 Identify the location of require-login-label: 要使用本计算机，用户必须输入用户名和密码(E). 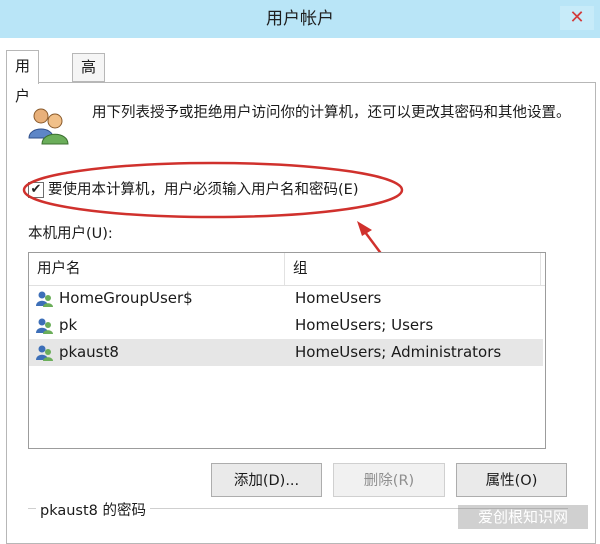
(203, 190).